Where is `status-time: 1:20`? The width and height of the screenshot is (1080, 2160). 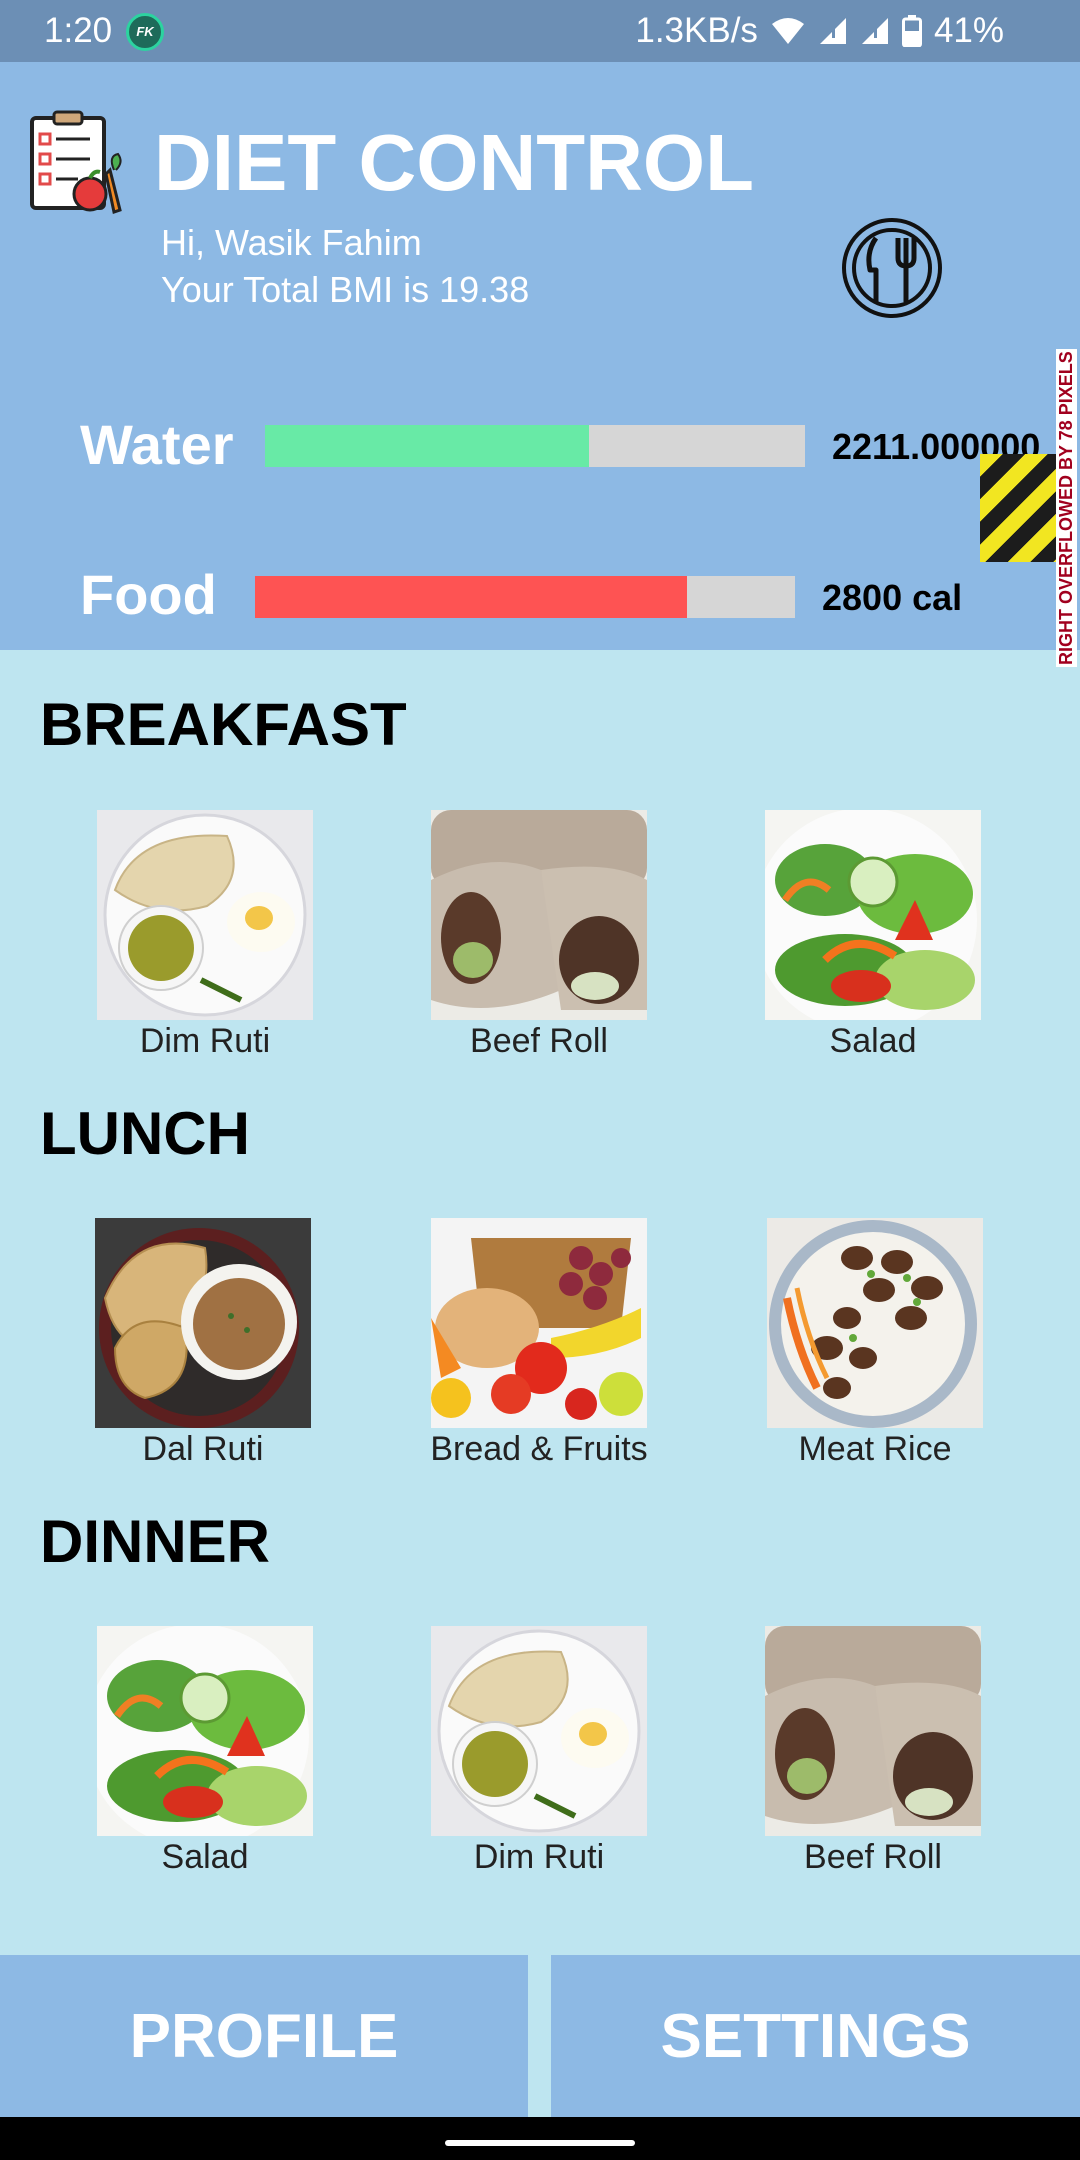
status-time: 1:20 is located at coordinates (78, 30).